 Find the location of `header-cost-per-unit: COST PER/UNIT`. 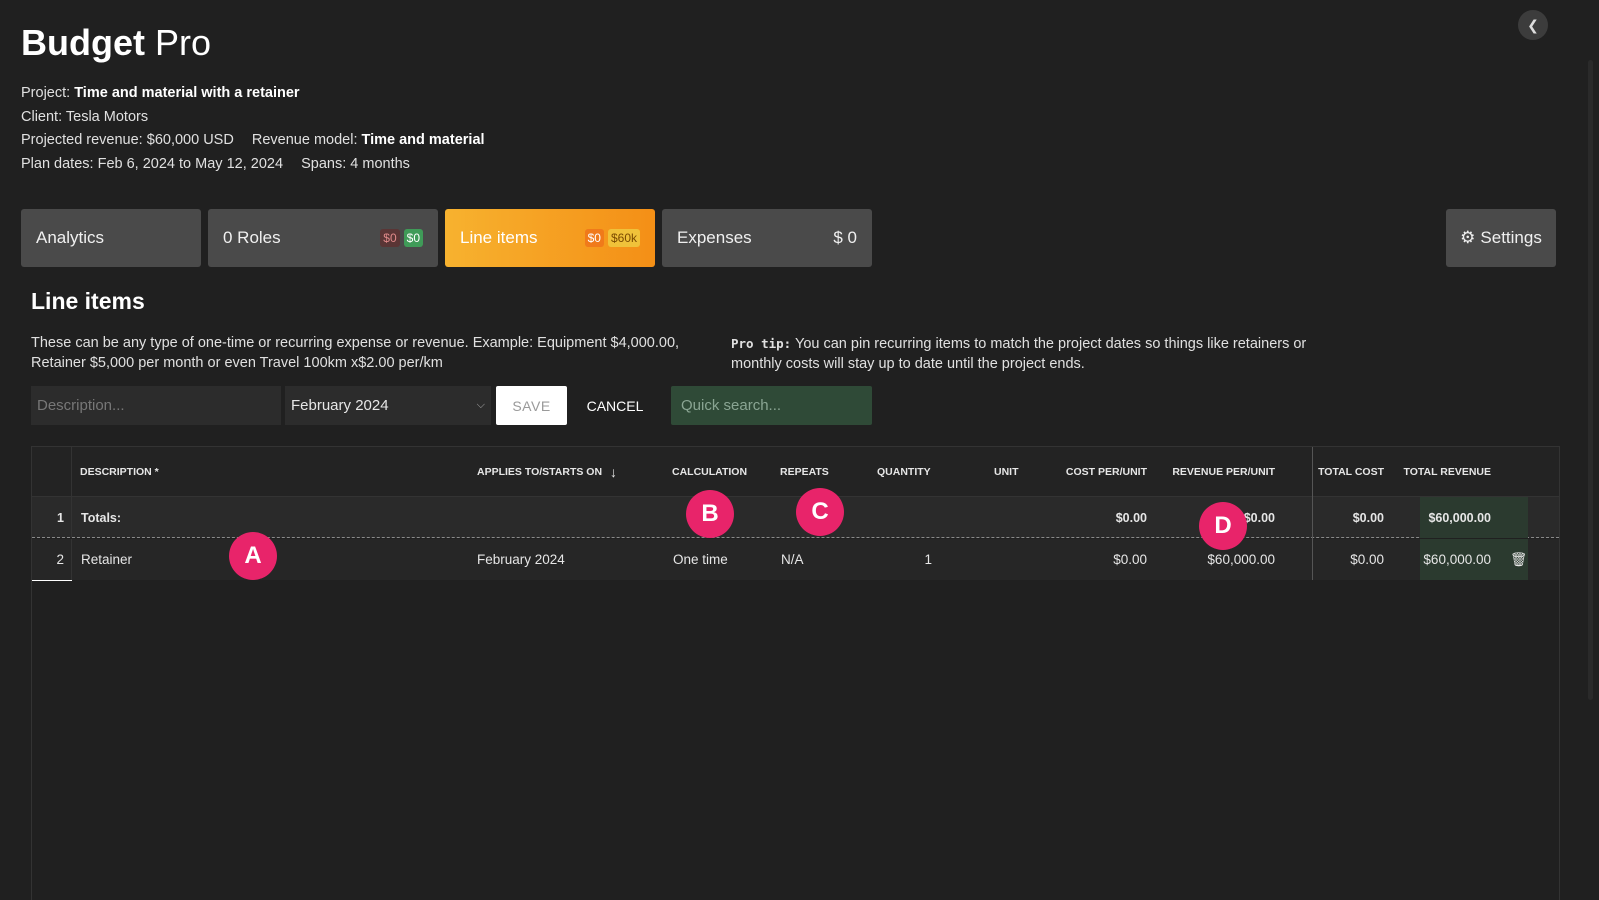

header-cost-per-unit: COST PER/UNIT is located at coordinates (1094, 472).